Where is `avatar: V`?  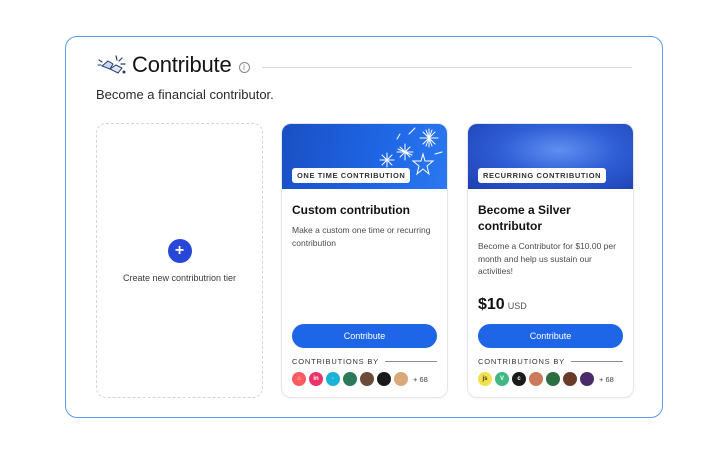 avatar: V is located at coordinates (502, 379).